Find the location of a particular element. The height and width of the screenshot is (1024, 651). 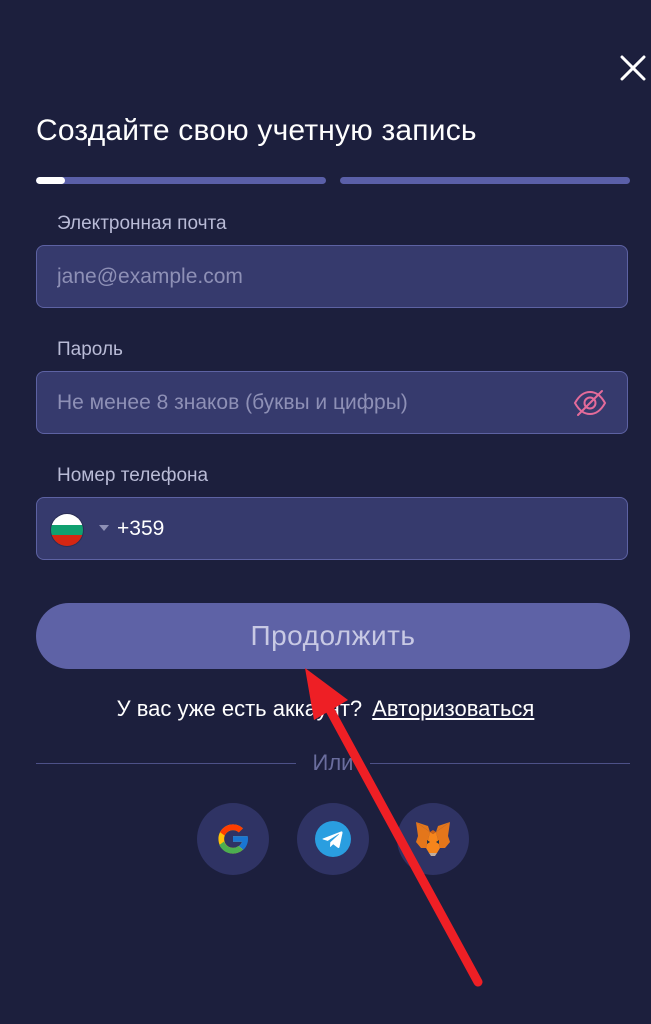

divider-left is located at coordinates (166, 763).